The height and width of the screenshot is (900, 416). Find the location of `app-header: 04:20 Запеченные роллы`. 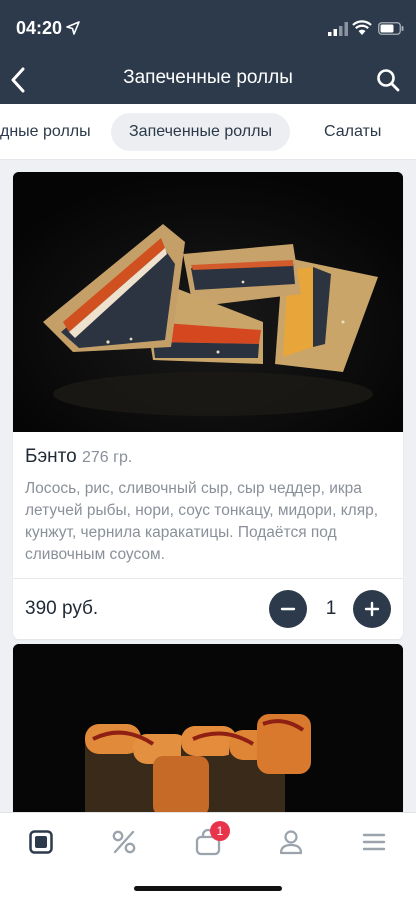

app-header: 04:20 Запеченные роллы is located at coordinates (208, 52).